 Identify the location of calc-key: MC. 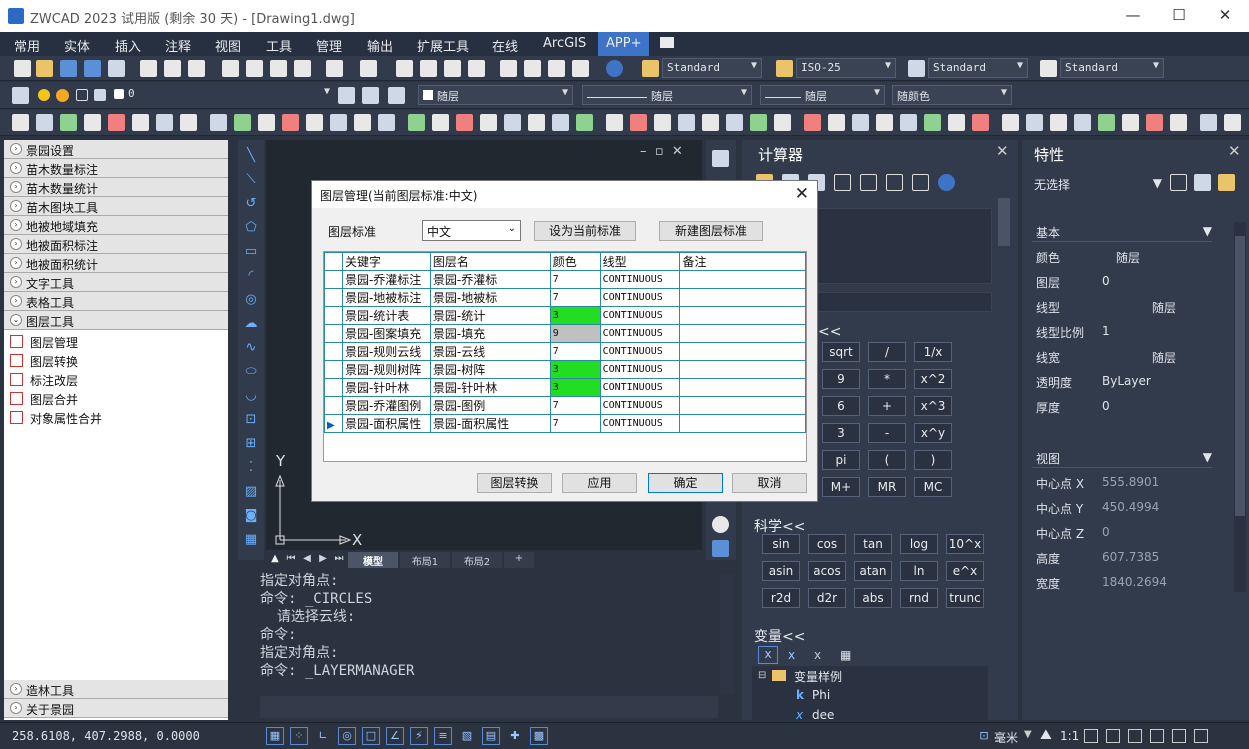
(933, 487).